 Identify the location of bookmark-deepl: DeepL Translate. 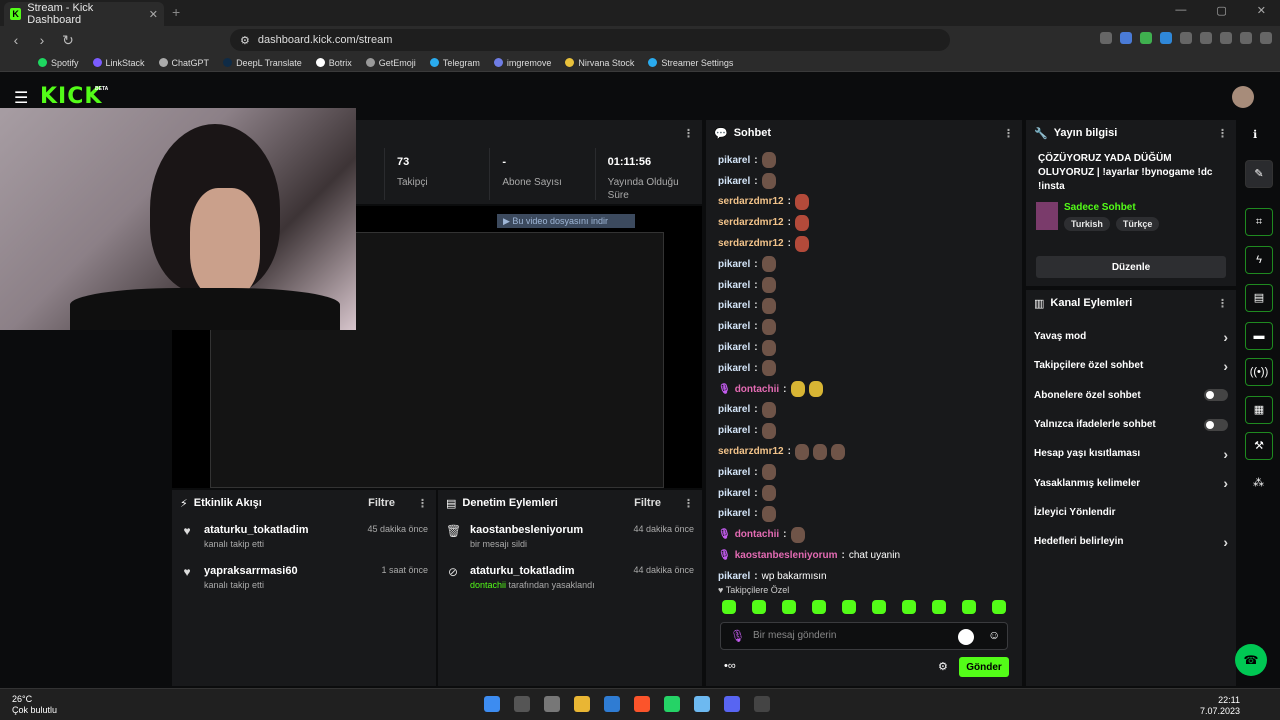
(262, 63).